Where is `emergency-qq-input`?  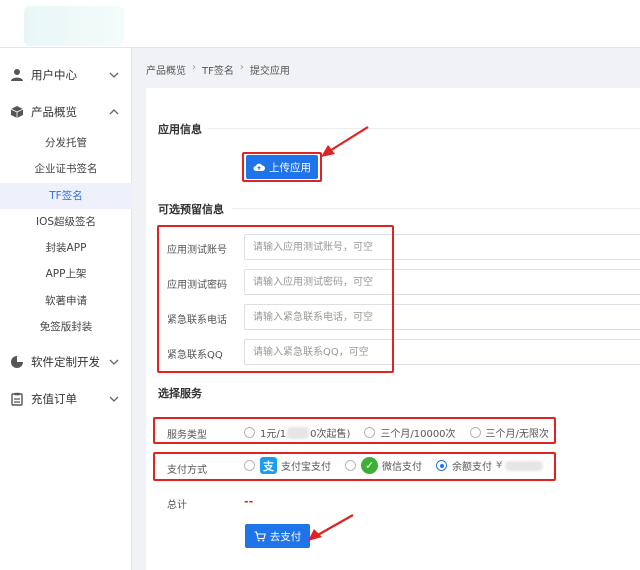
emergency-qq-input is located at coordinates (442, 352).